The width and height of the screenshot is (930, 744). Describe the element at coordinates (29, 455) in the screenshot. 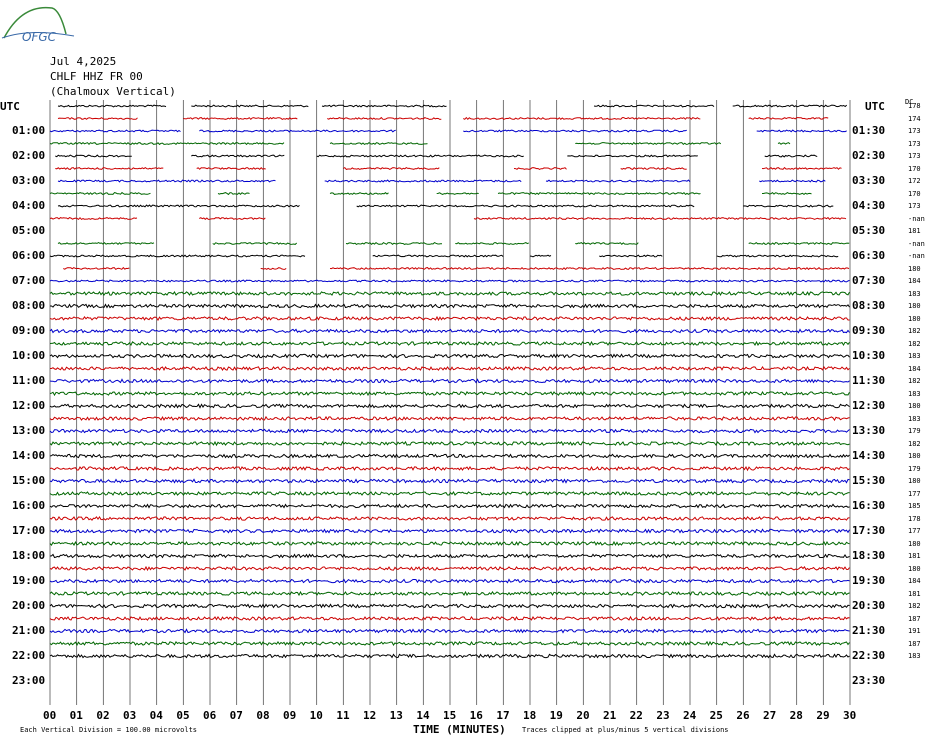

I see `left-hour-label: 14:00` at that location.